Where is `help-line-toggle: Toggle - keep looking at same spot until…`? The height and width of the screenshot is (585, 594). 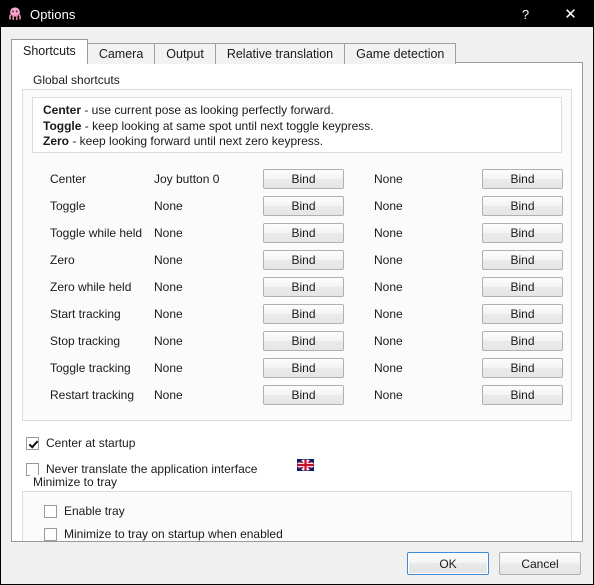
help-line-toggle: Toggle - keep looking at same spot until… is located at coordinates (297, 127).